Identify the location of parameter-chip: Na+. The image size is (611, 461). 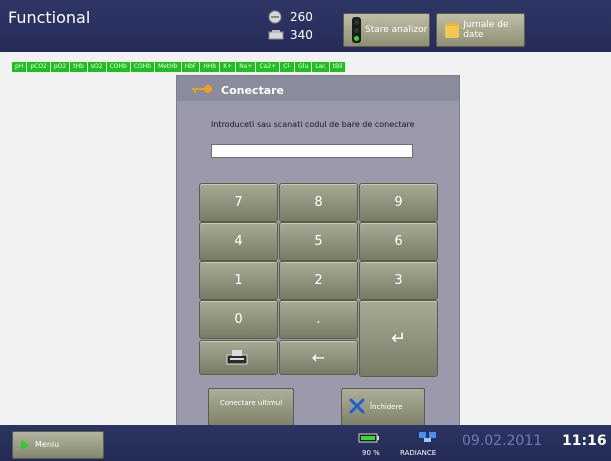
(246, 67).